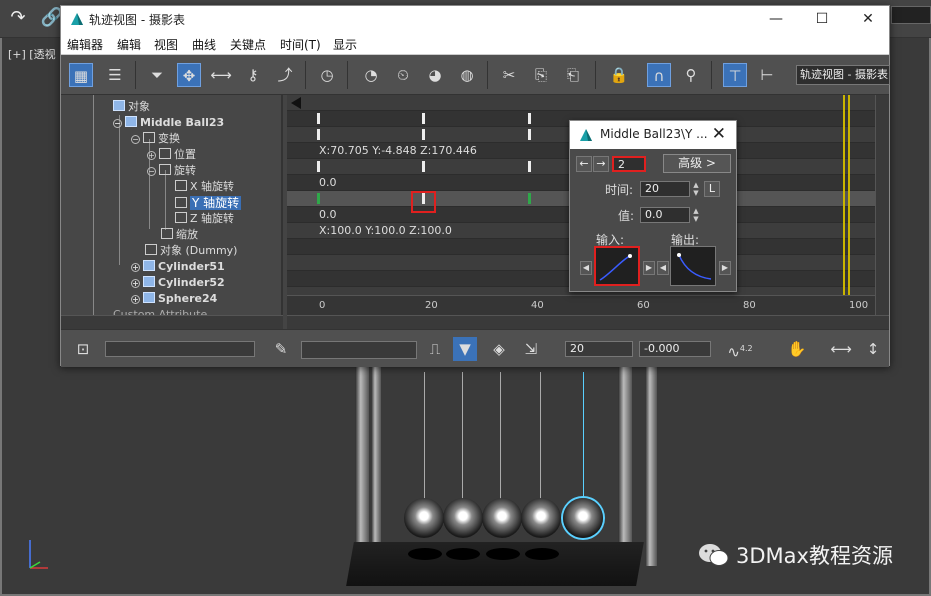 This screenshot has width=931, height=596. Describe the element at coordinates (371, 75) in the screenshot. I see `select-time-icon: ◔` at that location.